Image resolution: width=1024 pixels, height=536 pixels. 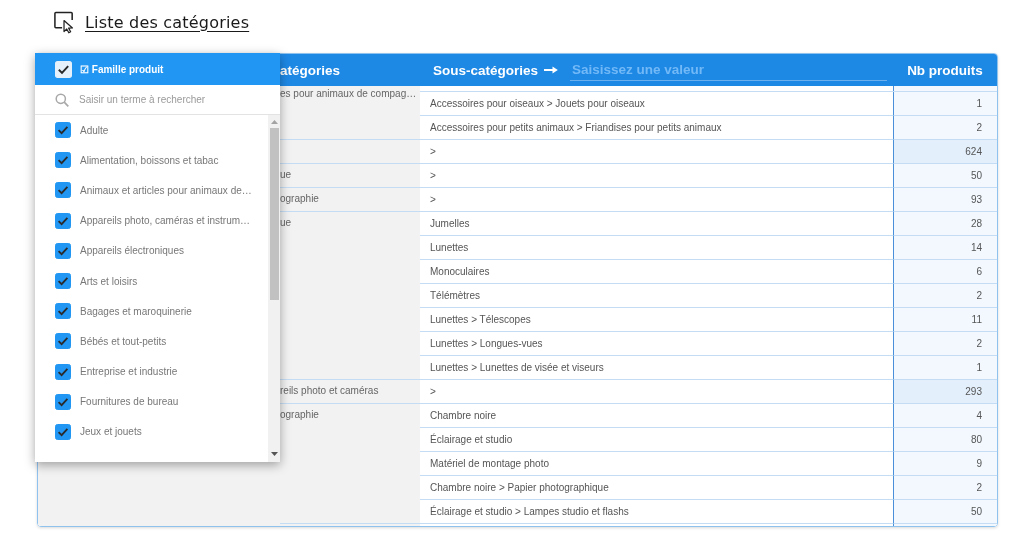 I want to click on filter-option: Fournitures de bureau, so click(x=161, y=401).